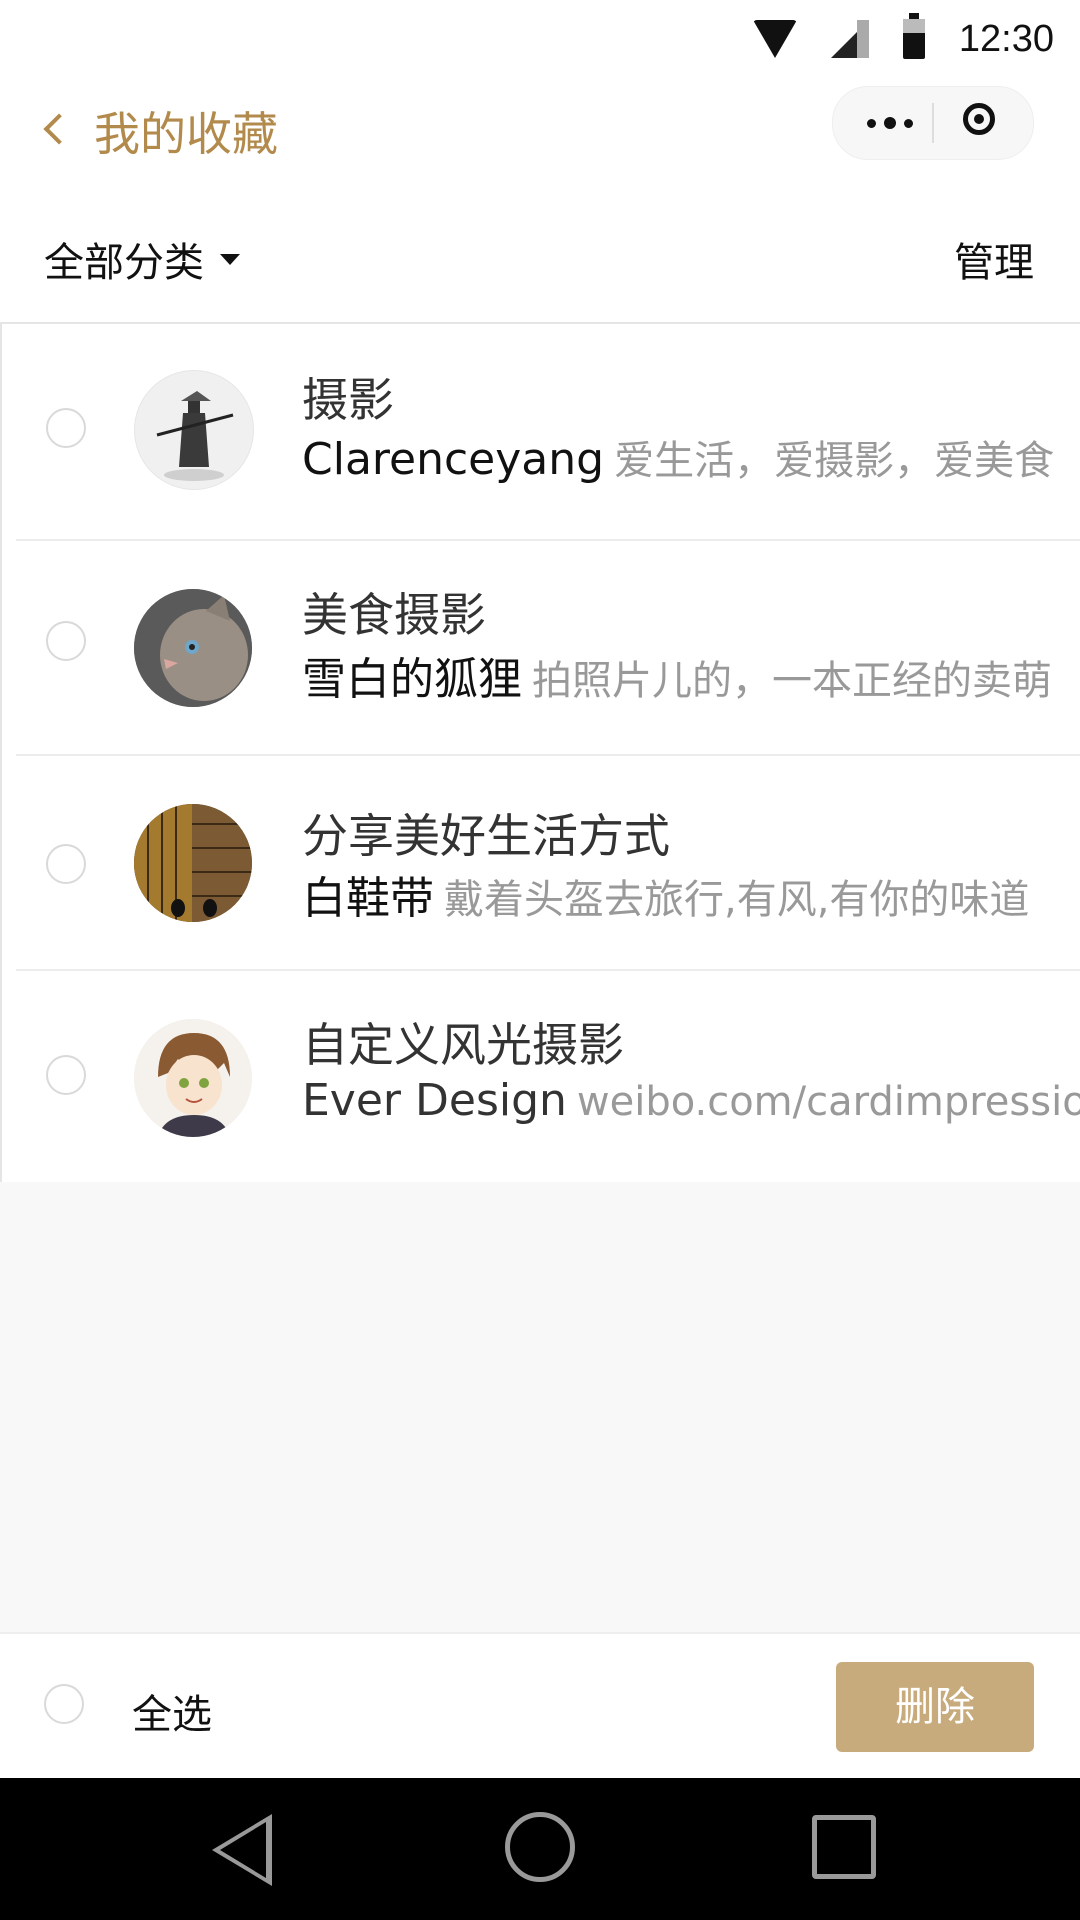 The width and height of the screenshot is (1080, 1920). What do you see at coordinates (434, 1100) in the screenshot?
I see `item-author: Ever Design` at bounding box center [434, 1100].